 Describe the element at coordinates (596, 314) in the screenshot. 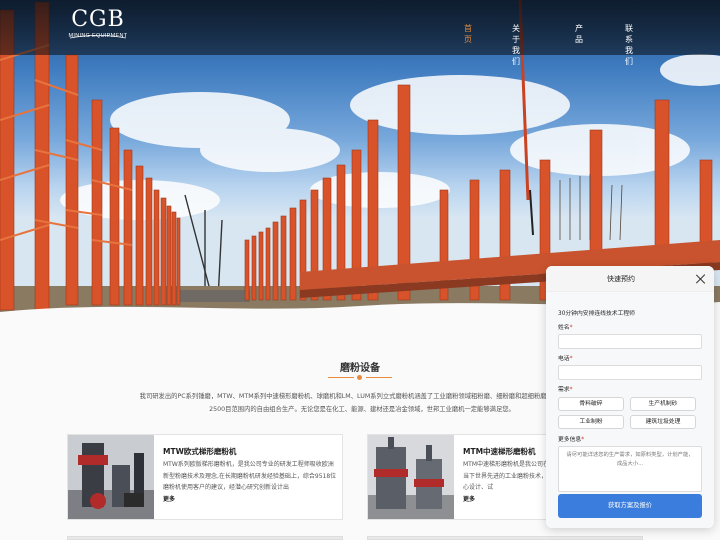

I see `booking-subtitle: 30分钟内安排连线技术工程师` at that location.